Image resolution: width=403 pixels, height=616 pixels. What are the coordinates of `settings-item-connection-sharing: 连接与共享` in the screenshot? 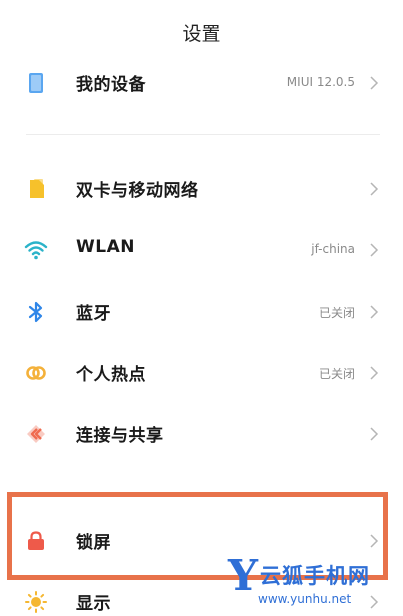 It's located at (201, 434).